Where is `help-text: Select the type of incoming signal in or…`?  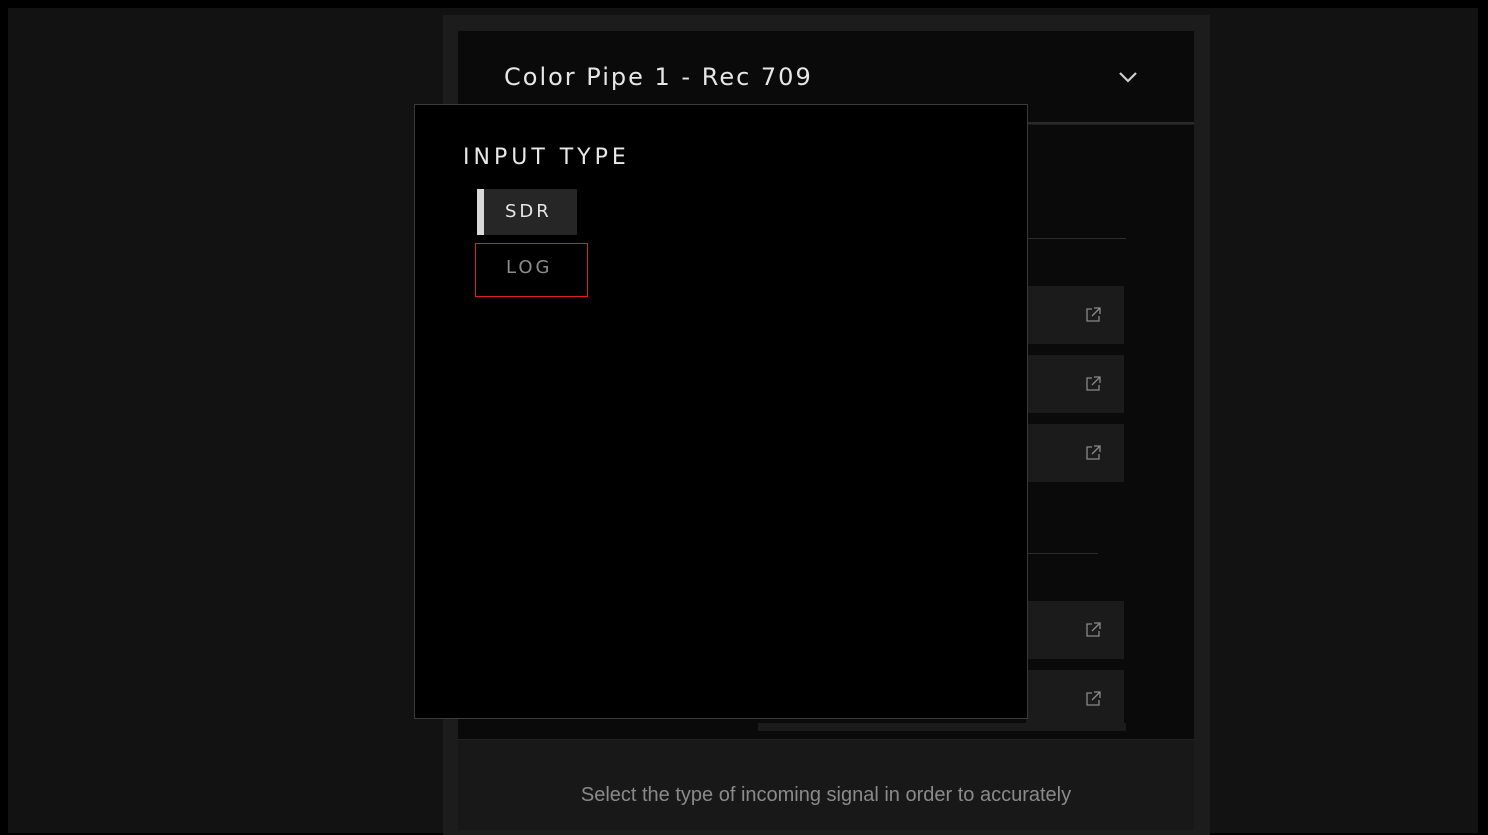
help-text: Select the type of incoming signal in or… is located at coordinates (826, 795).